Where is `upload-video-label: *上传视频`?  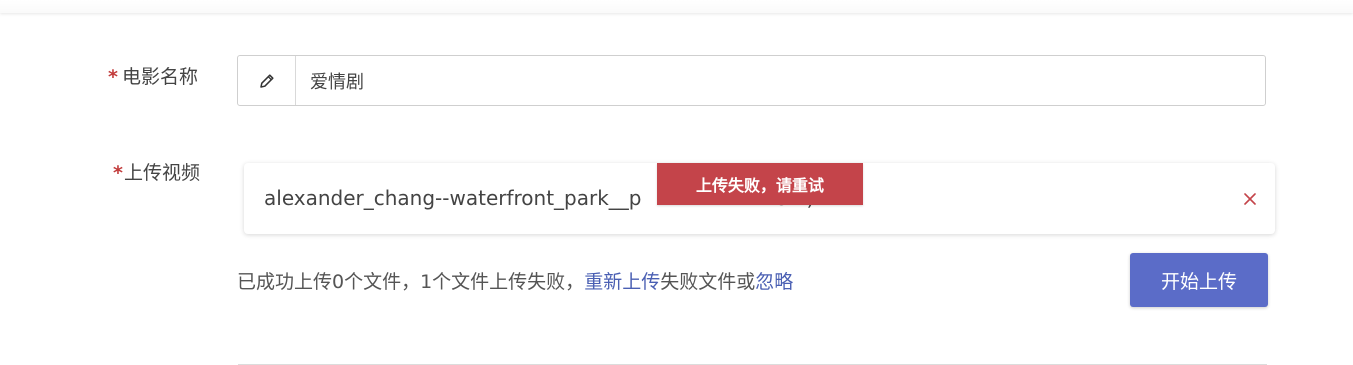 upload-video-label: *上传视频 is located at coordinates (156, 171).